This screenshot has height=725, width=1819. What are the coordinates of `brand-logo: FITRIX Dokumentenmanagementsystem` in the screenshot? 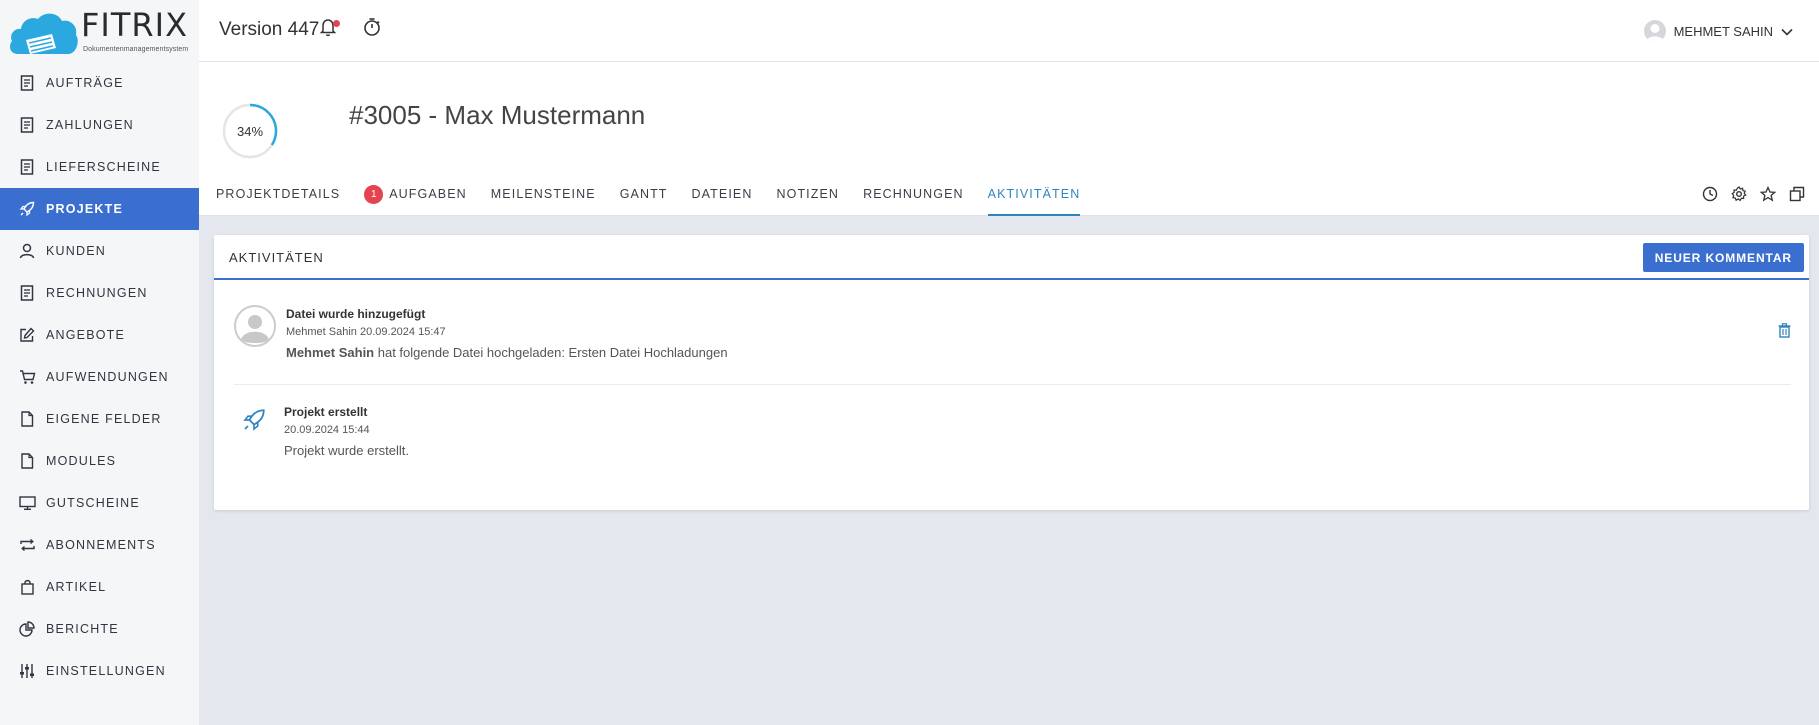 It's located at (100, 32).